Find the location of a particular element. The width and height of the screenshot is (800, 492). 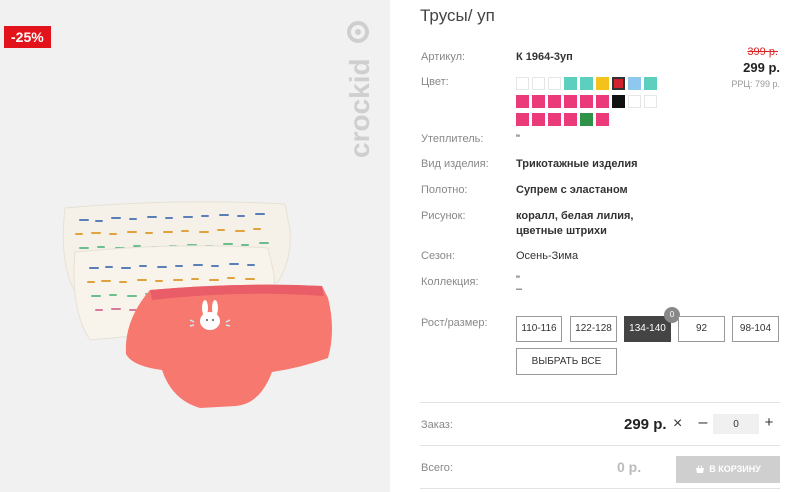

svg-text: crockid is located at coordinates (359, 108).